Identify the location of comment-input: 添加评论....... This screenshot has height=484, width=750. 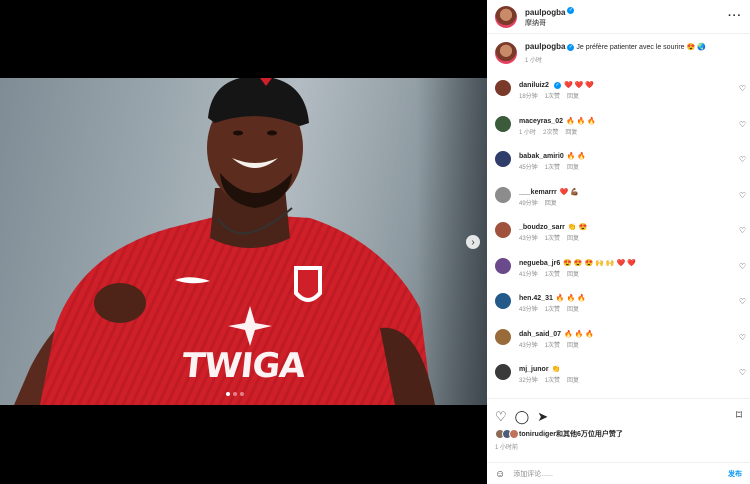
(620, 474).